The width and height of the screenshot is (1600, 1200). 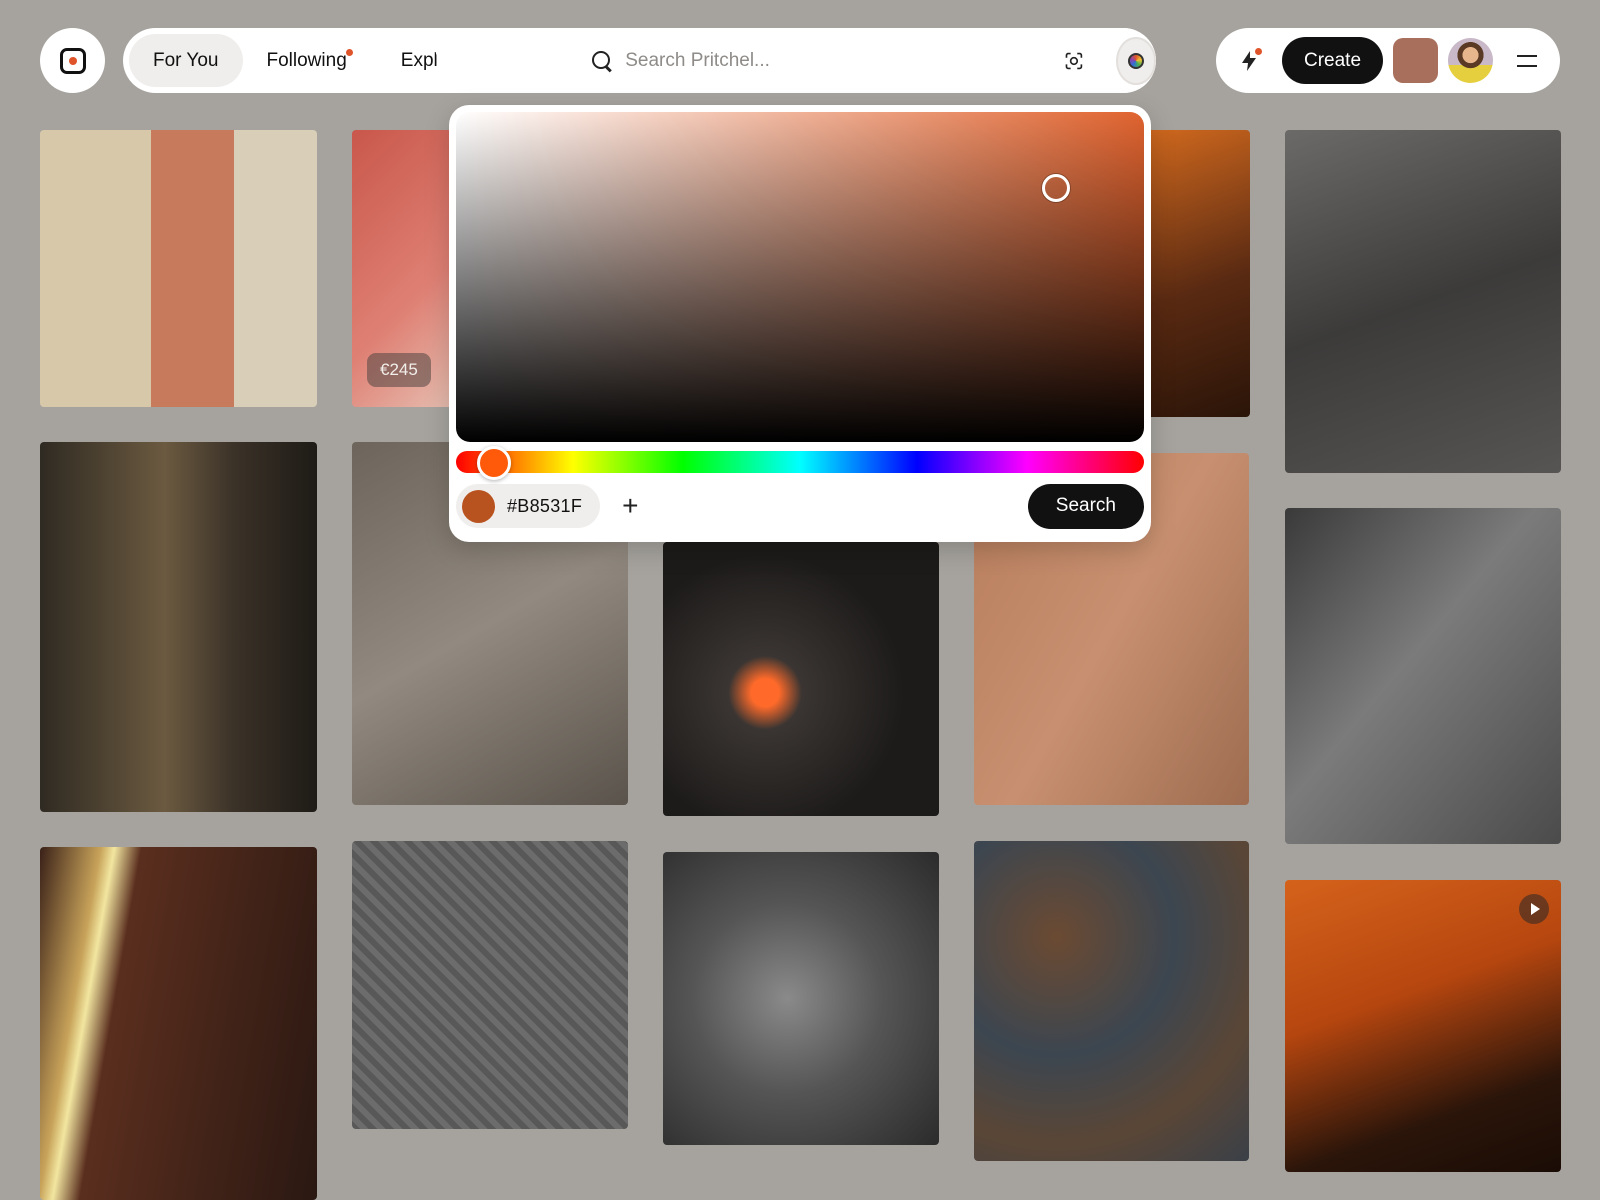 What do you see at coordinates (399, 370) in the screenshot?
I see `price-badge: €245` at bounding box center [399, 370].